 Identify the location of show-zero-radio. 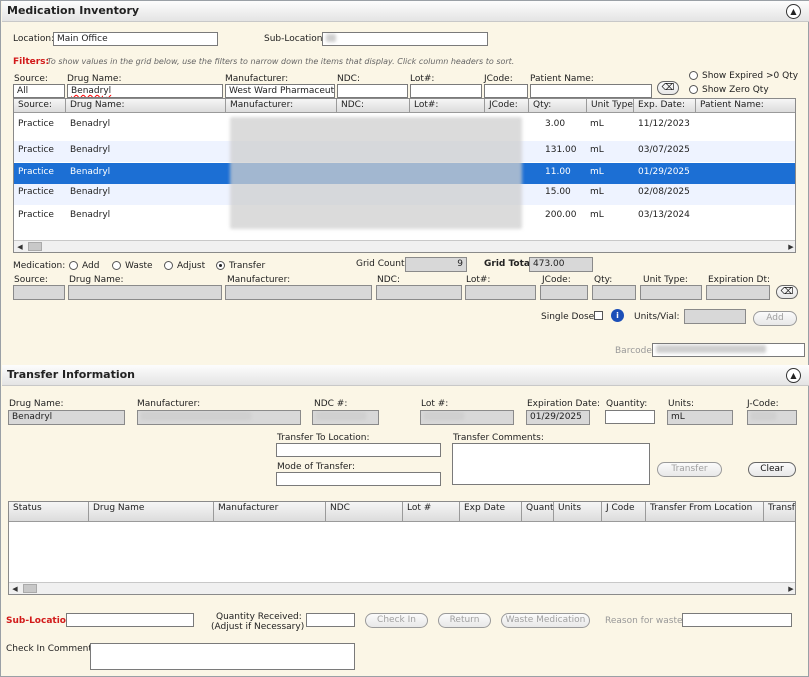
(693, 89).